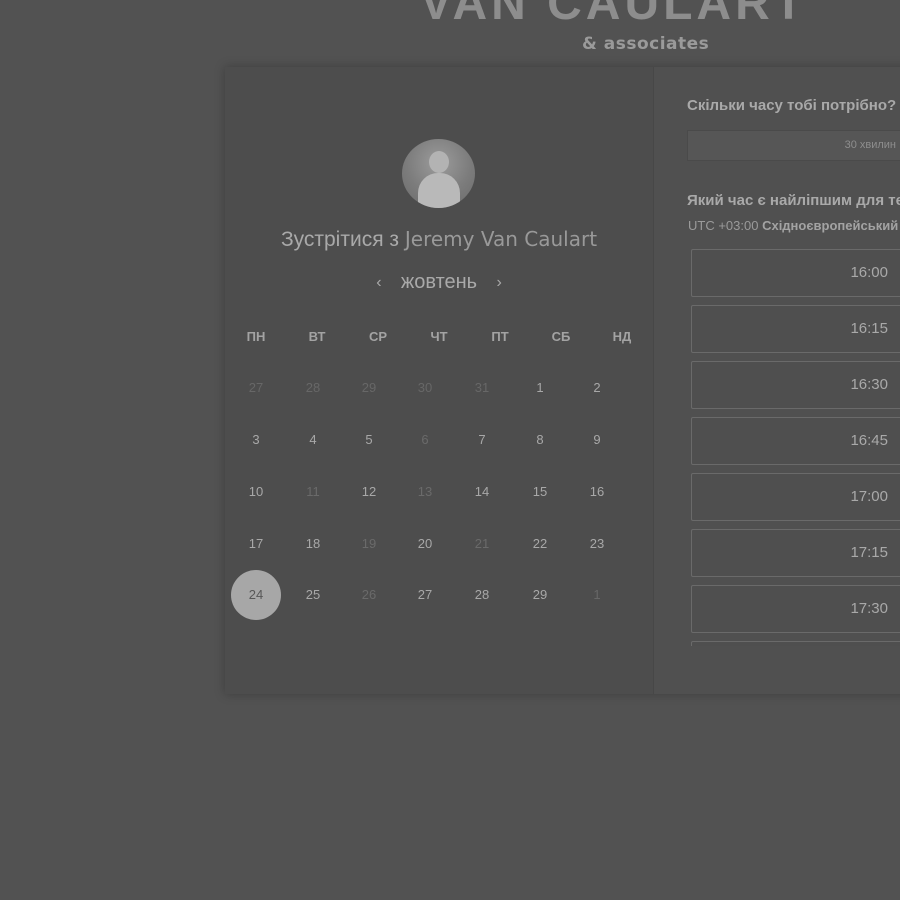 This screenshot has height=900, width=900. I want to click on calendar-day: 8, so click(540, 440).